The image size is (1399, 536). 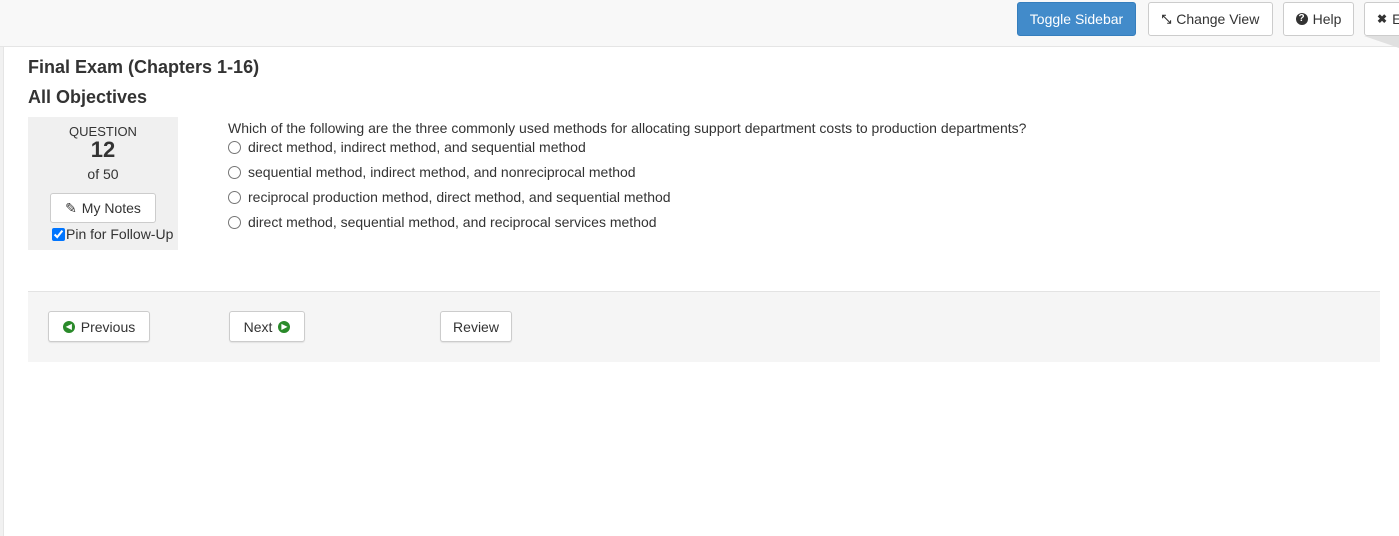 I want to click on help-label: Help, so click(x=1327, y=19).